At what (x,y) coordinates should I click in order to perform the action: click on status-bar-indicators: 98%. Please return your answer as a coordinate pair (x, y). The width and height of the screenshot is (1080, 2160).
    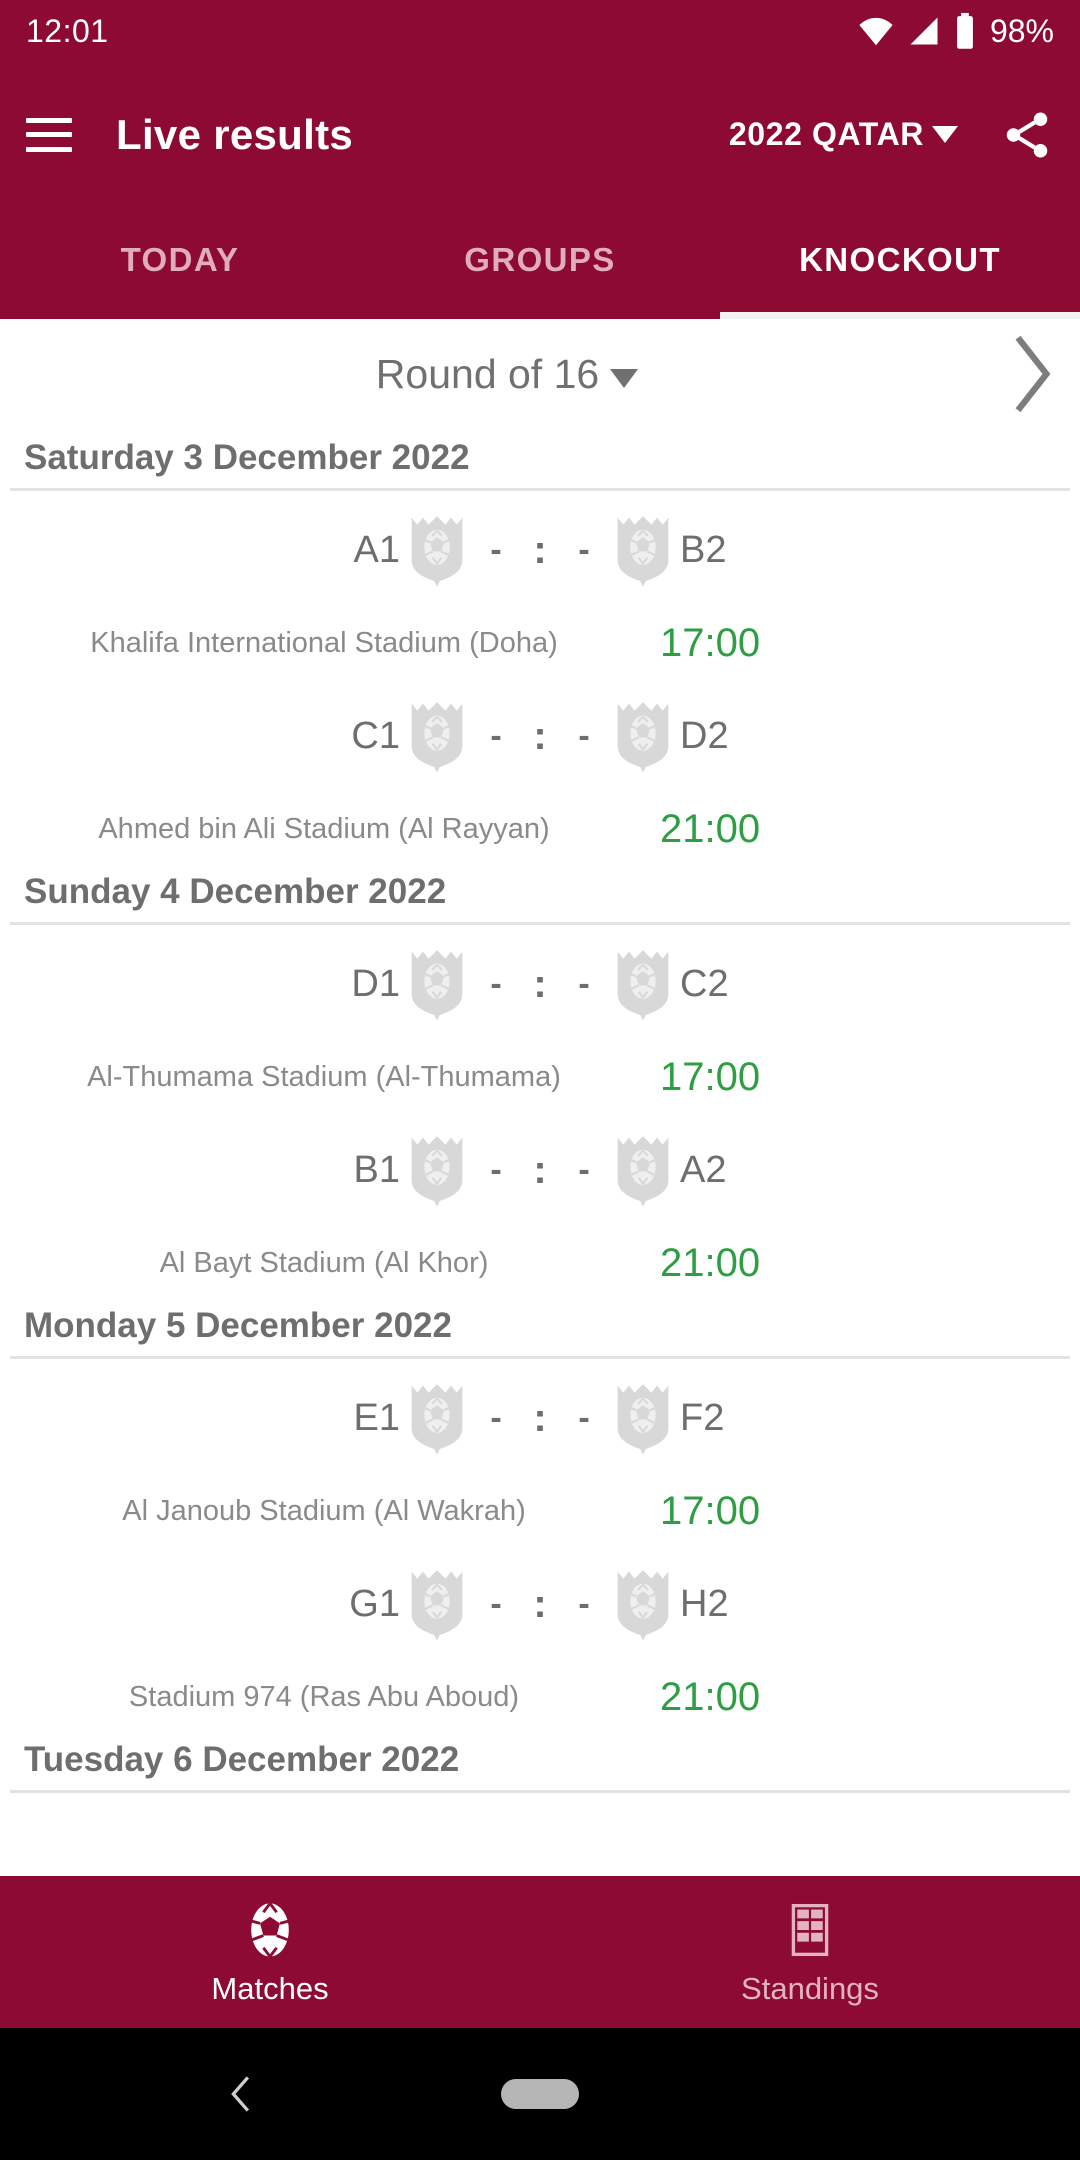
    Looking at the image, I should click on (955, 31).